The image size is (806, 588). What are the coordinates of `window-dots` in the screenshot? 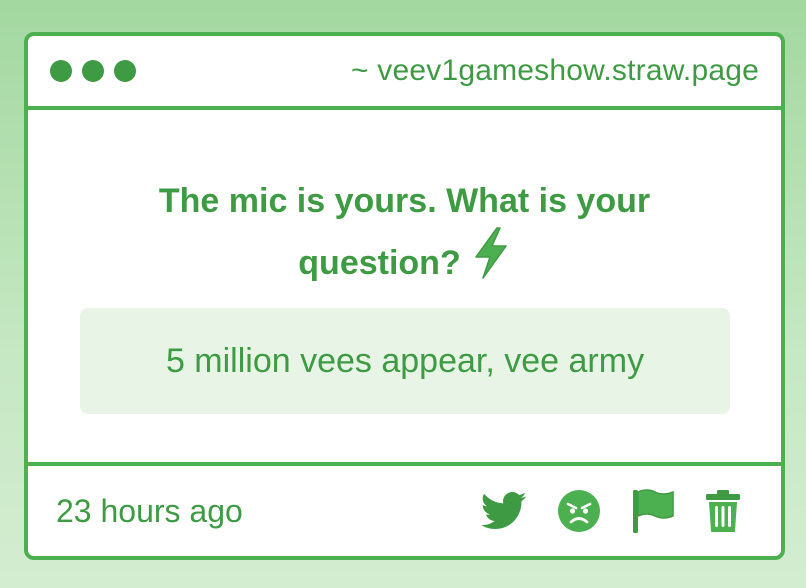 It's located at (93, 71).